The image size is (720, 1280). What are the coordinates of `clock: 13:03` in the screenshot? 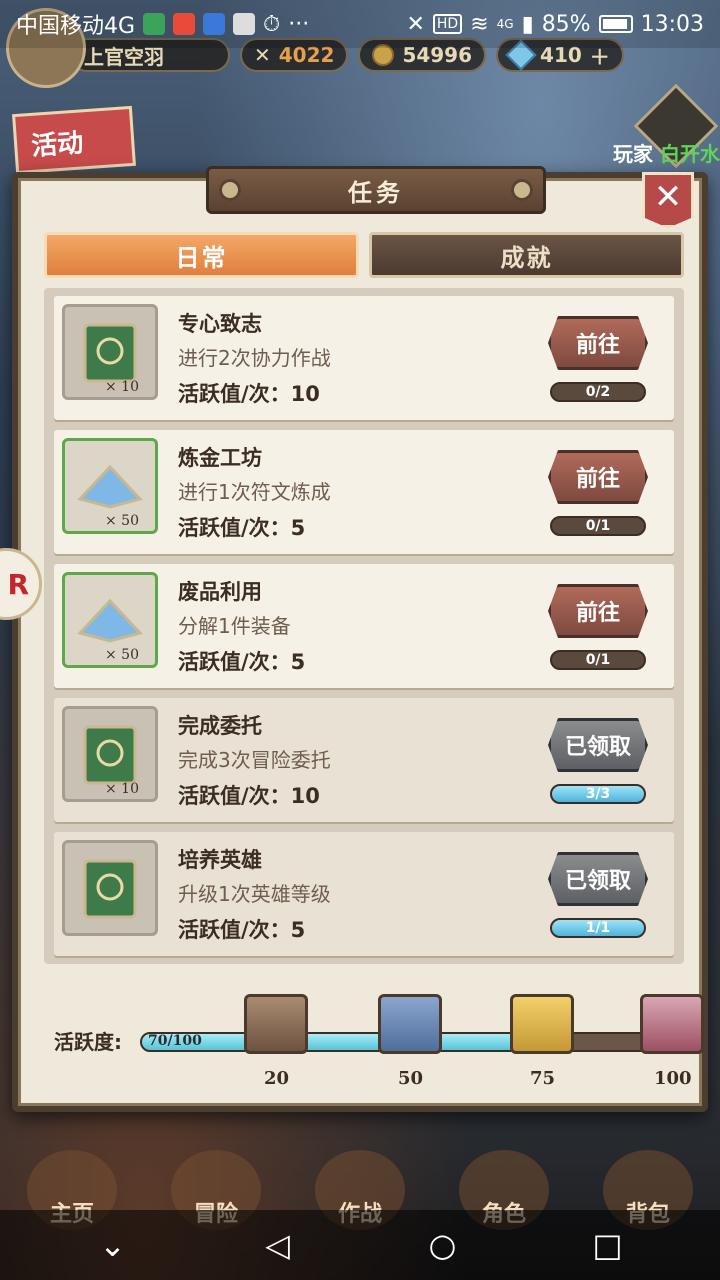 It's located at (672, 24).